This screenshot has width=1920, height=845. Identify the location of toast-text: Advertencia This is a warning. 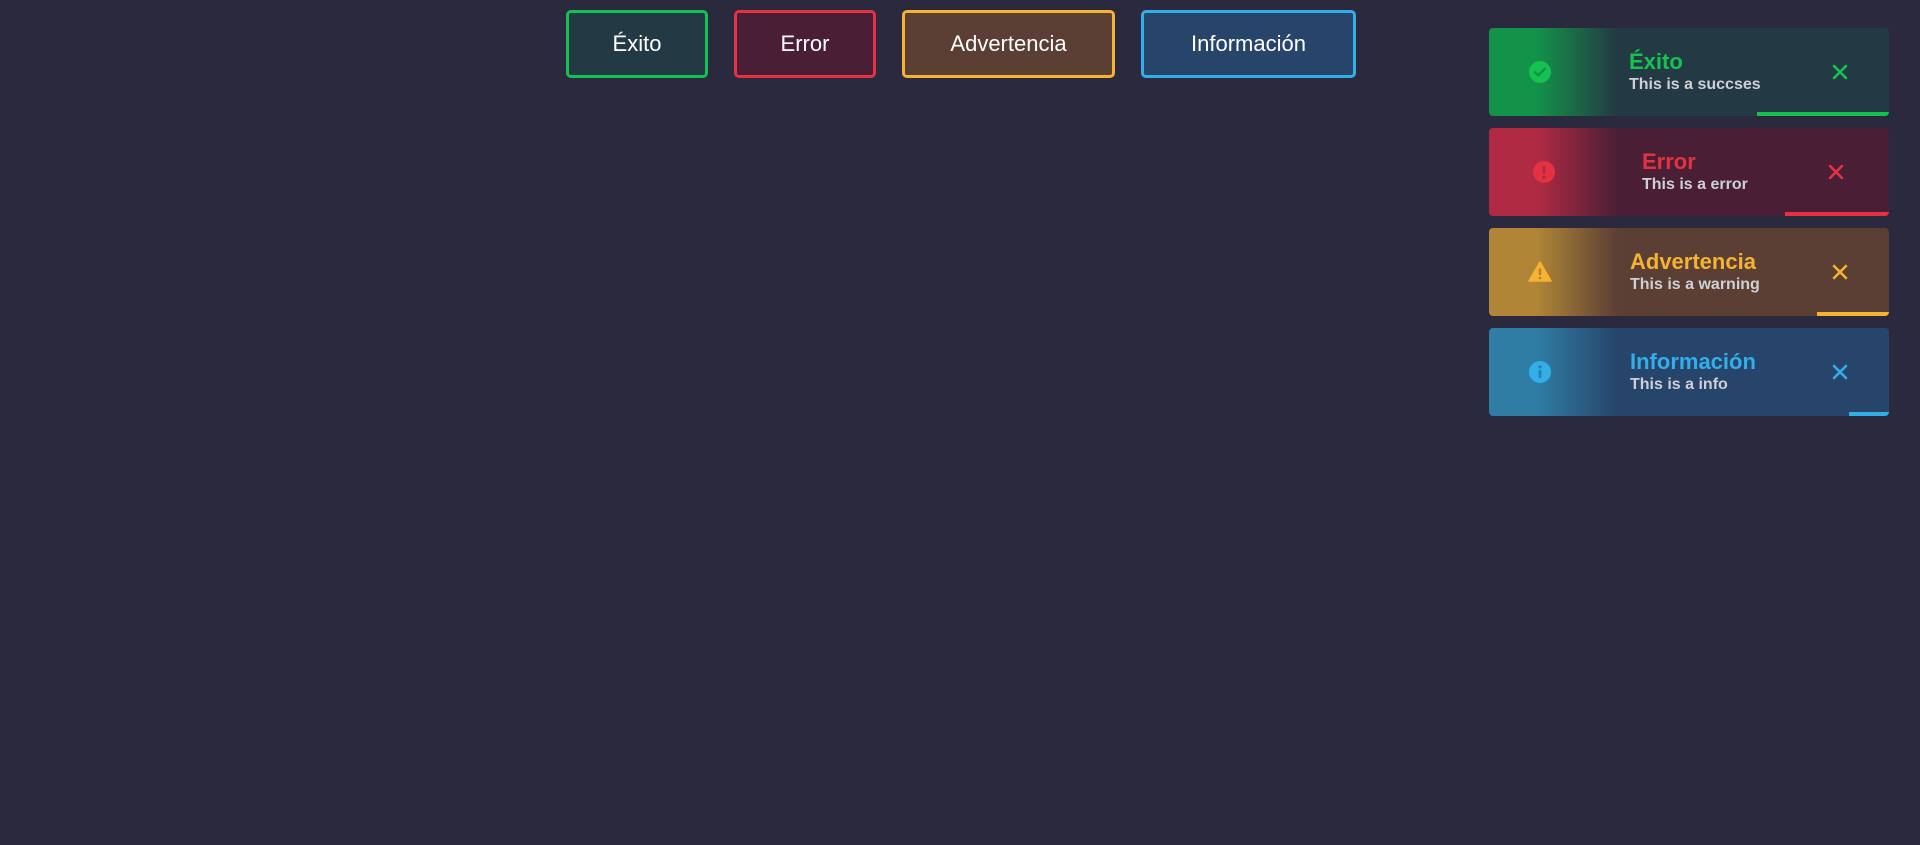
(1695, 272).